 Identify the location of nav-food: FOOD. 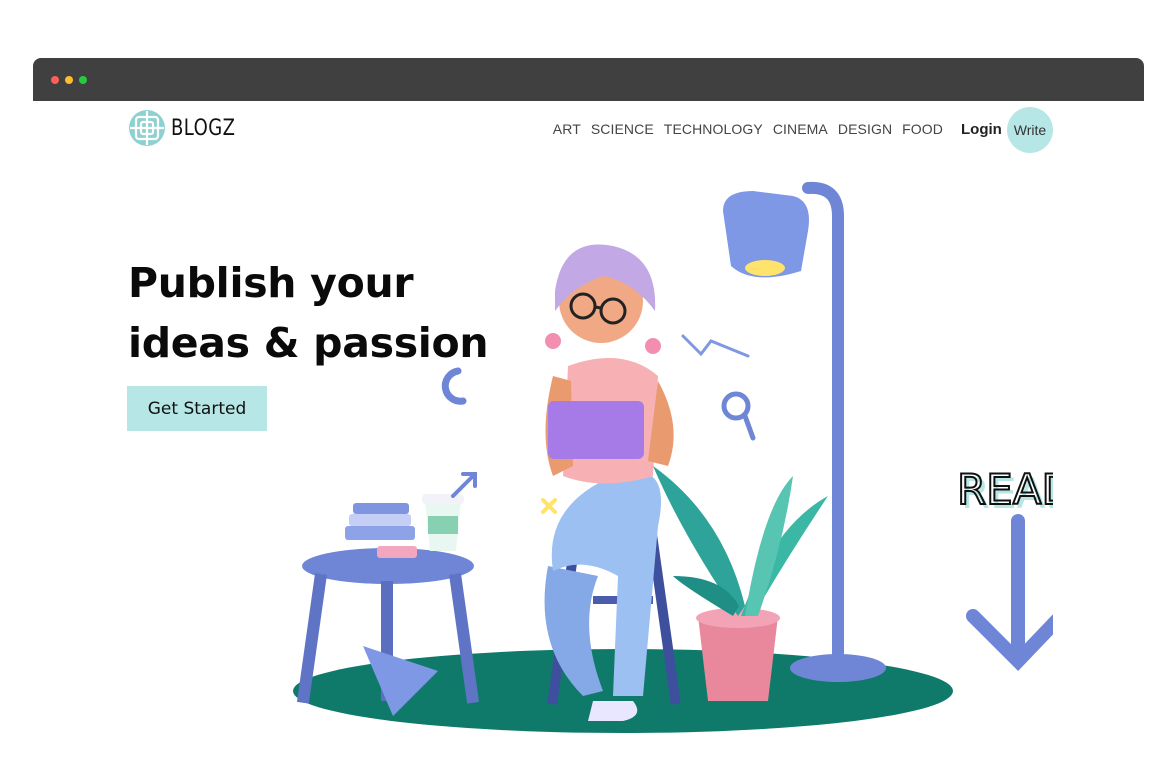
(922, 129).